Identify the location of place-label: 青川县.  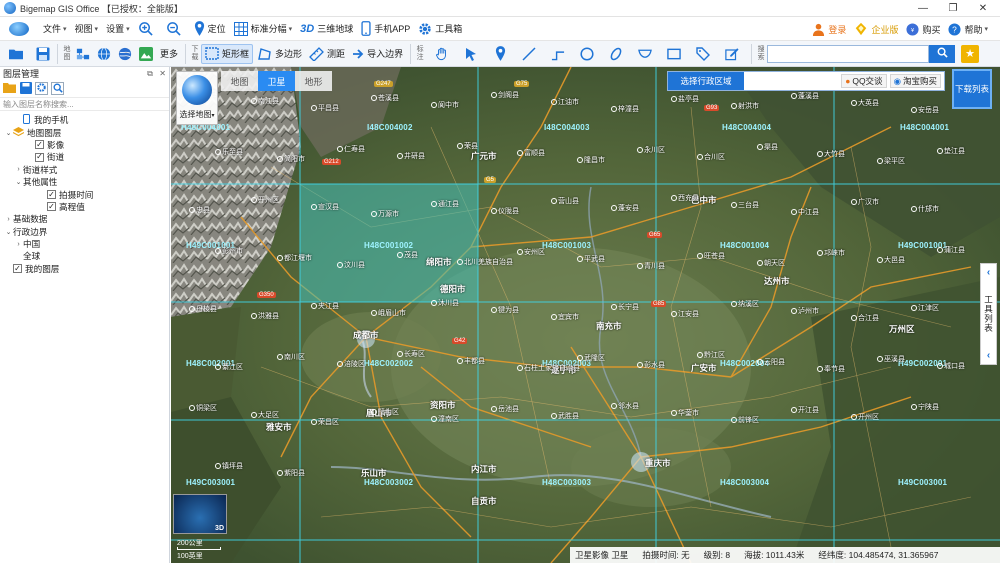
(651, 266).